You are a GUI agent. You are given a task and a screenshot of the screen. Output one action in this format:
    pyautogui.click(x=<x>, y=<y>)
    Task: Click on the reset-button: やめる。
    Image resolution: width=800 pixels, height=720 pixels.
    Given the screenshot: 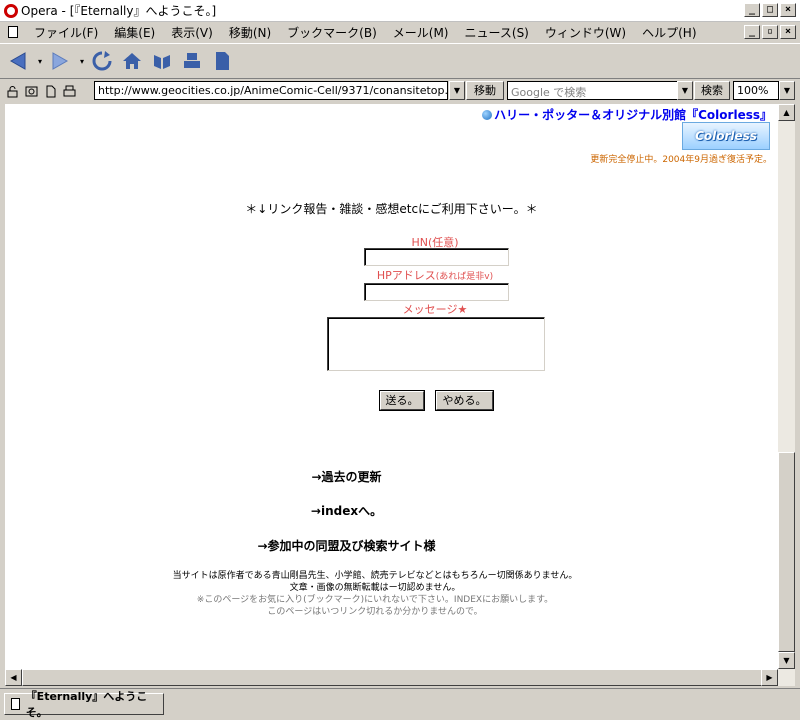 What is the action you would take?
    pyautogui.click(x=464, y=400)
    